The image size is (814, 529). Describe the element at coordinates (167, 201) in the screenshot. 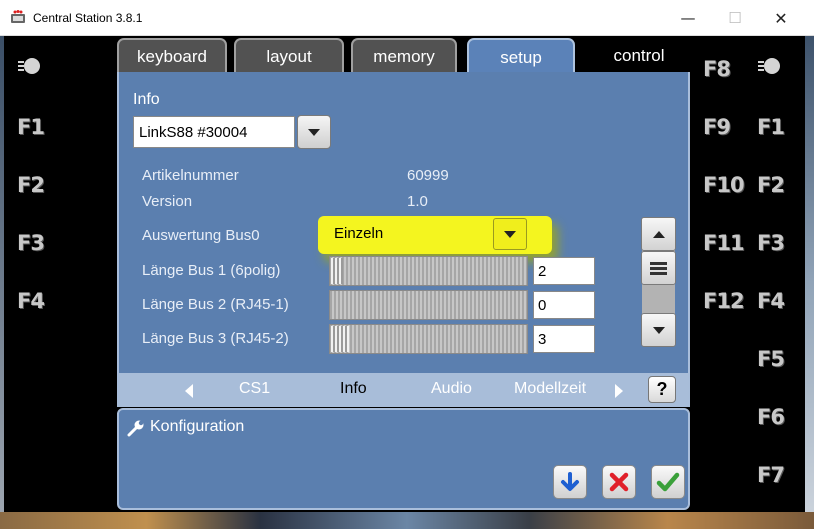

I see `version-label: Version` at that location.